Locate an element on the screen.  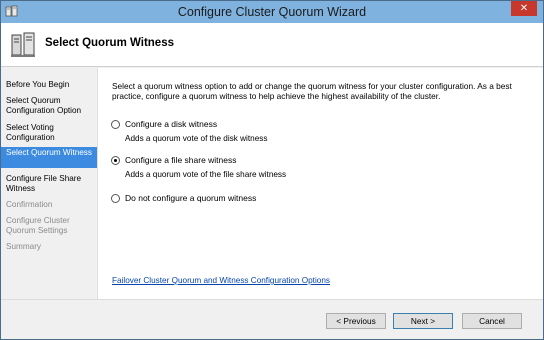
file-share-witness-radio is located at coordinates (115, 160).